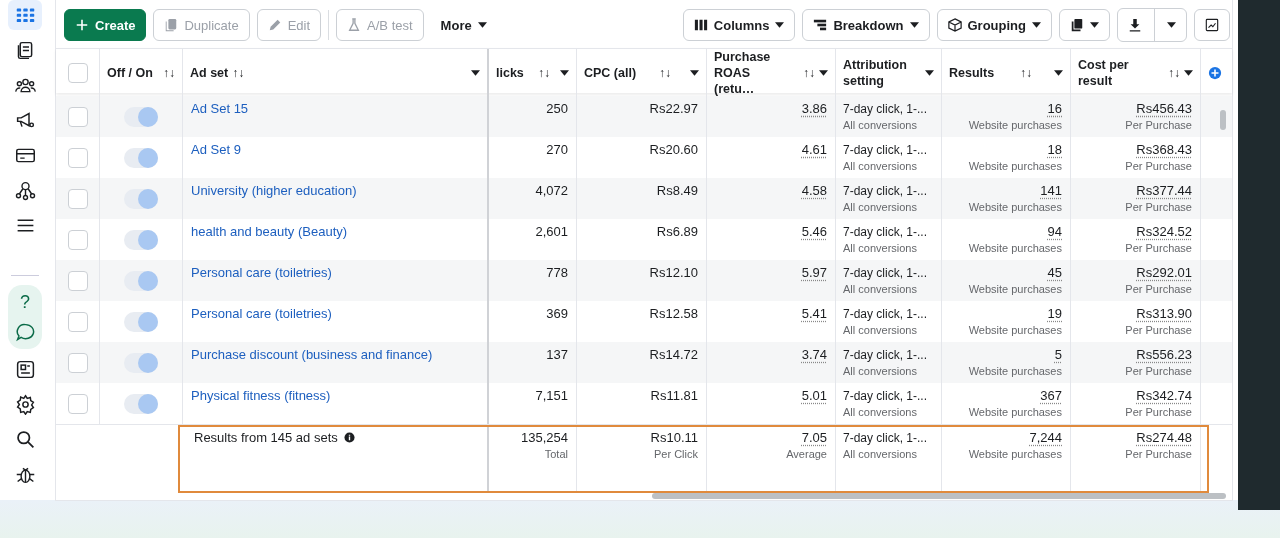 This screenshot has height=538, width=1280. What do you see at coordinates (884, 73) in the screenshot?
I see `column-header: Attribution setting` at bounding box center [884, 73].